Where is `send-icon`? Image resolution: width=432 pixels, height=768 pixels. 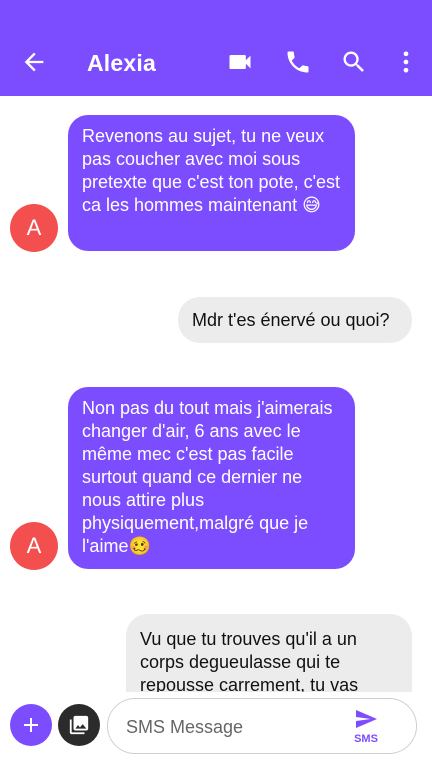
send-icon is located at coordinates (366, 719).